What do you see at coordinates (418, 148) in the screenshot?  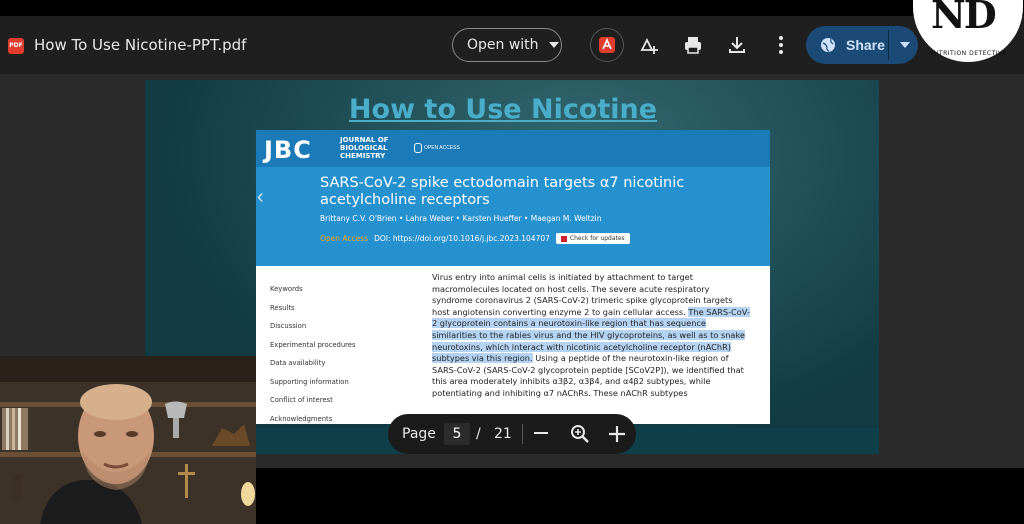 I see `open-access-icon` at bounding box center [418, 148].